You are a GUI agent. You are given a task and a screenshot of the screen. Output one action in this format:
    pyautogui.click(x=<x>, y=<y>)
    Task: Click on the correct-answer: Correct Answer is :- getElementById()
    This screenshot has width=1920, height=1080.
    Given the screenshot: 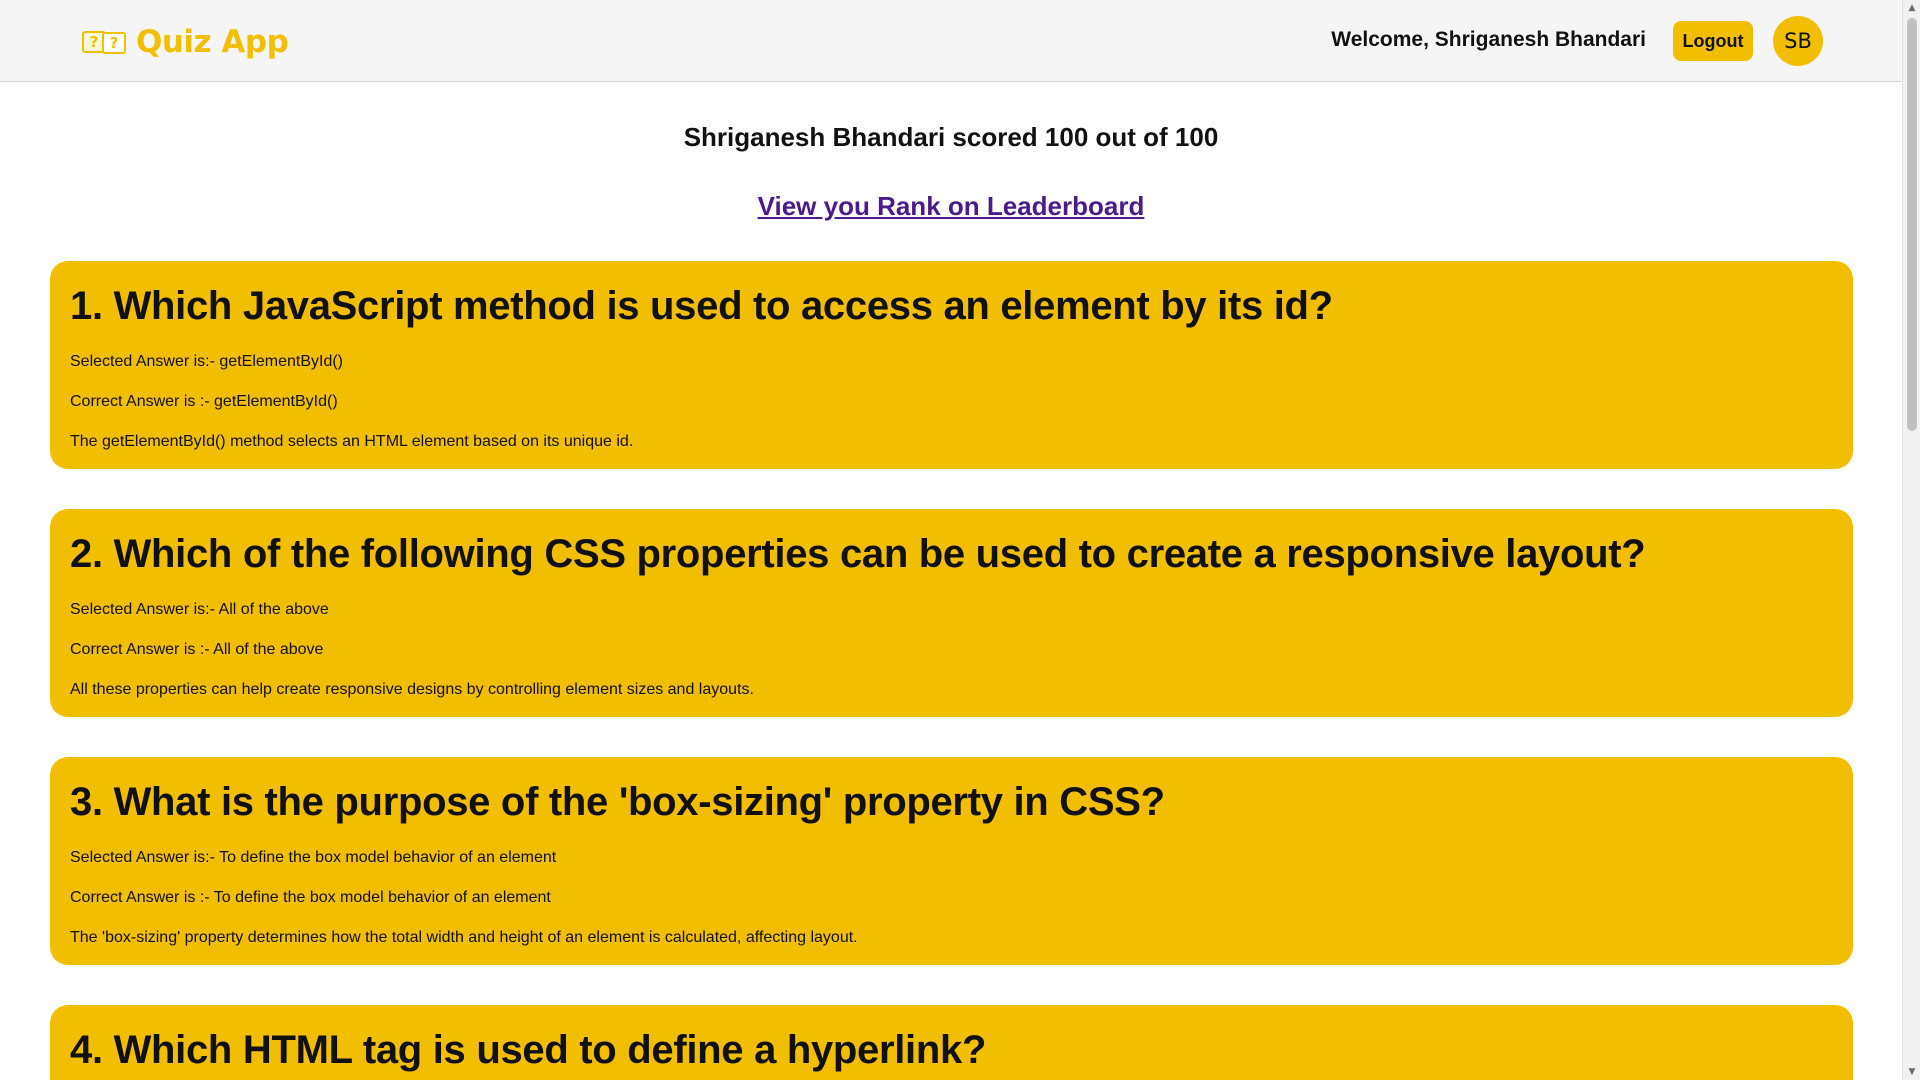 What is the action you would take?
    pyautogui.click(x=204, y=401)
    